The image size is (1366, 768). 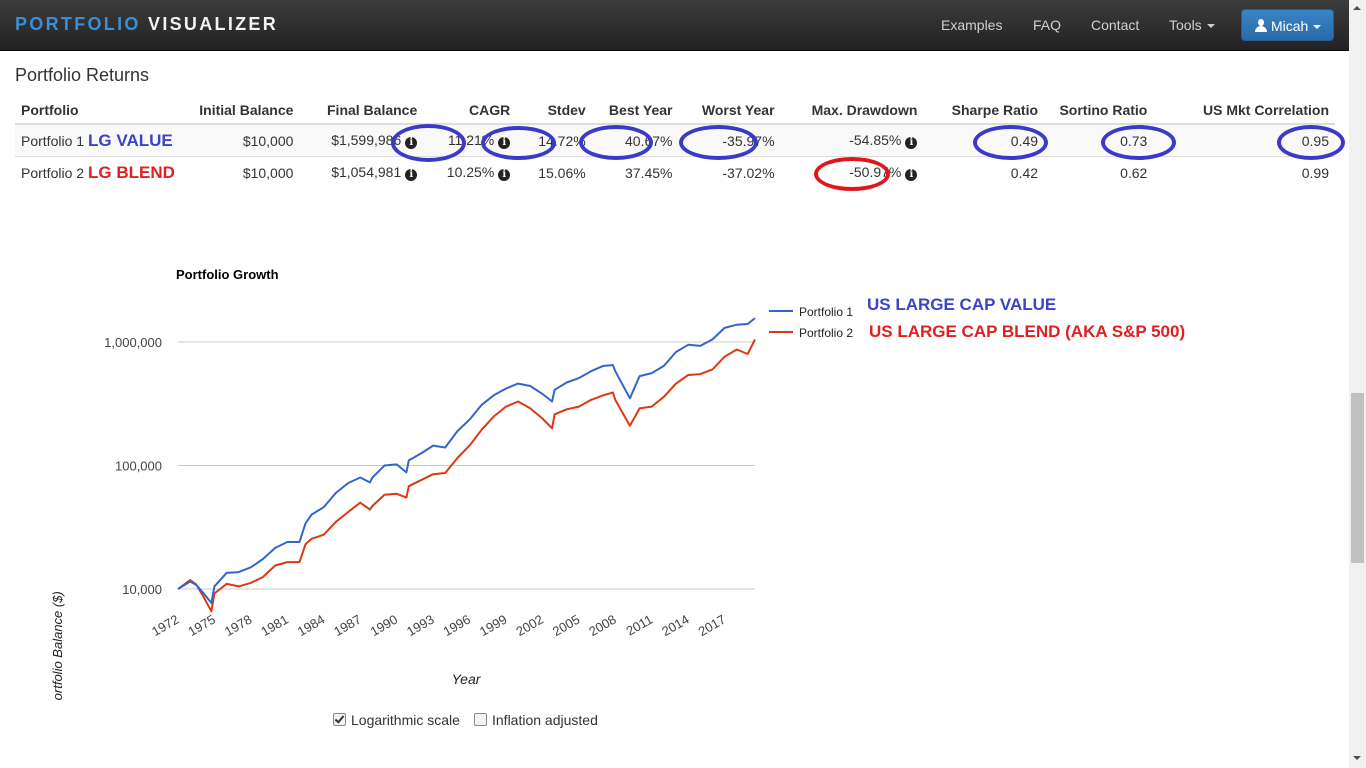 I want to click on x-tick-label: 1975, so click(x=201, y=625).